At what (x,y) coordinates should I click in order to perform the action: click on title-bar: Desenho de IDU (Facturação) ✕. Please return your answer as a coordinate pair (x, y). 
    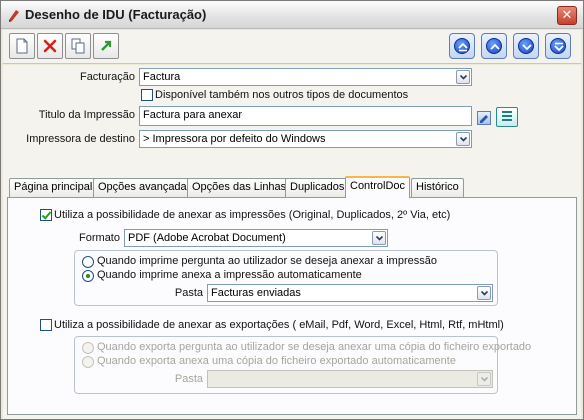
    Looking at the image, I should click on (292, 15).